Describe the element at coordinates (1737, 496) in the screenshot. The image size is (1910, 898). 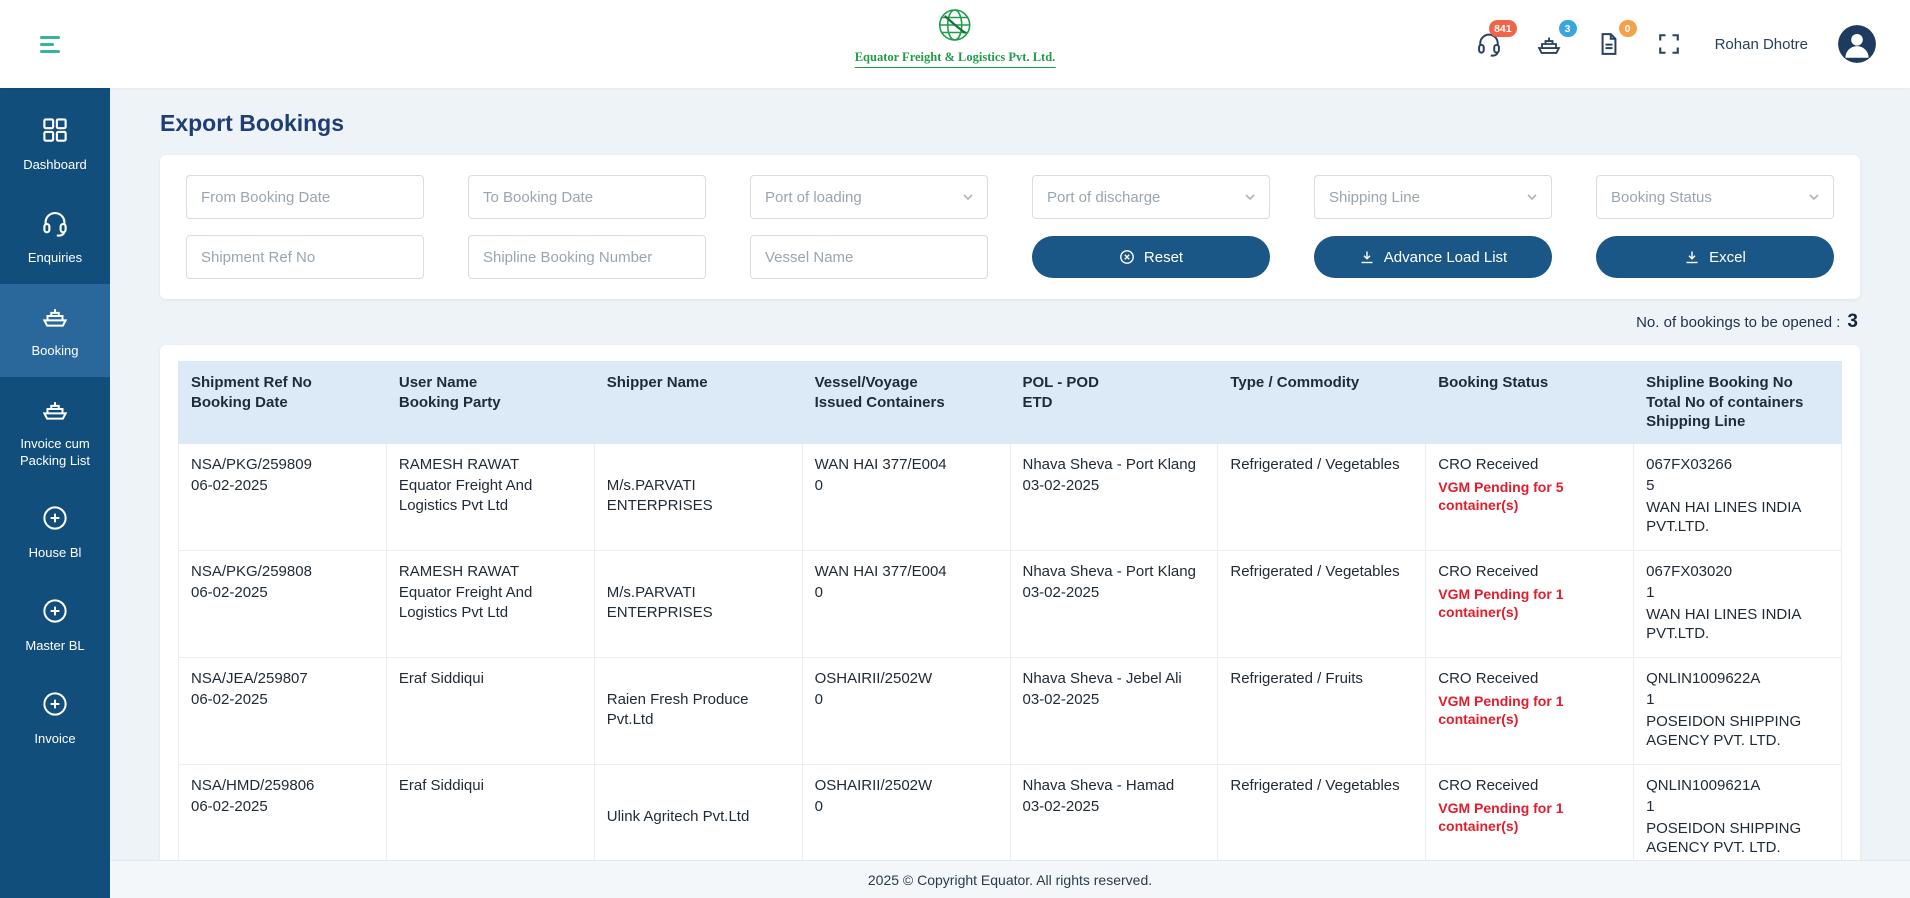
I see `table-cell: 067FX03266 5 WAN HAI LINES INDIA PVT.LTD.` at that location.